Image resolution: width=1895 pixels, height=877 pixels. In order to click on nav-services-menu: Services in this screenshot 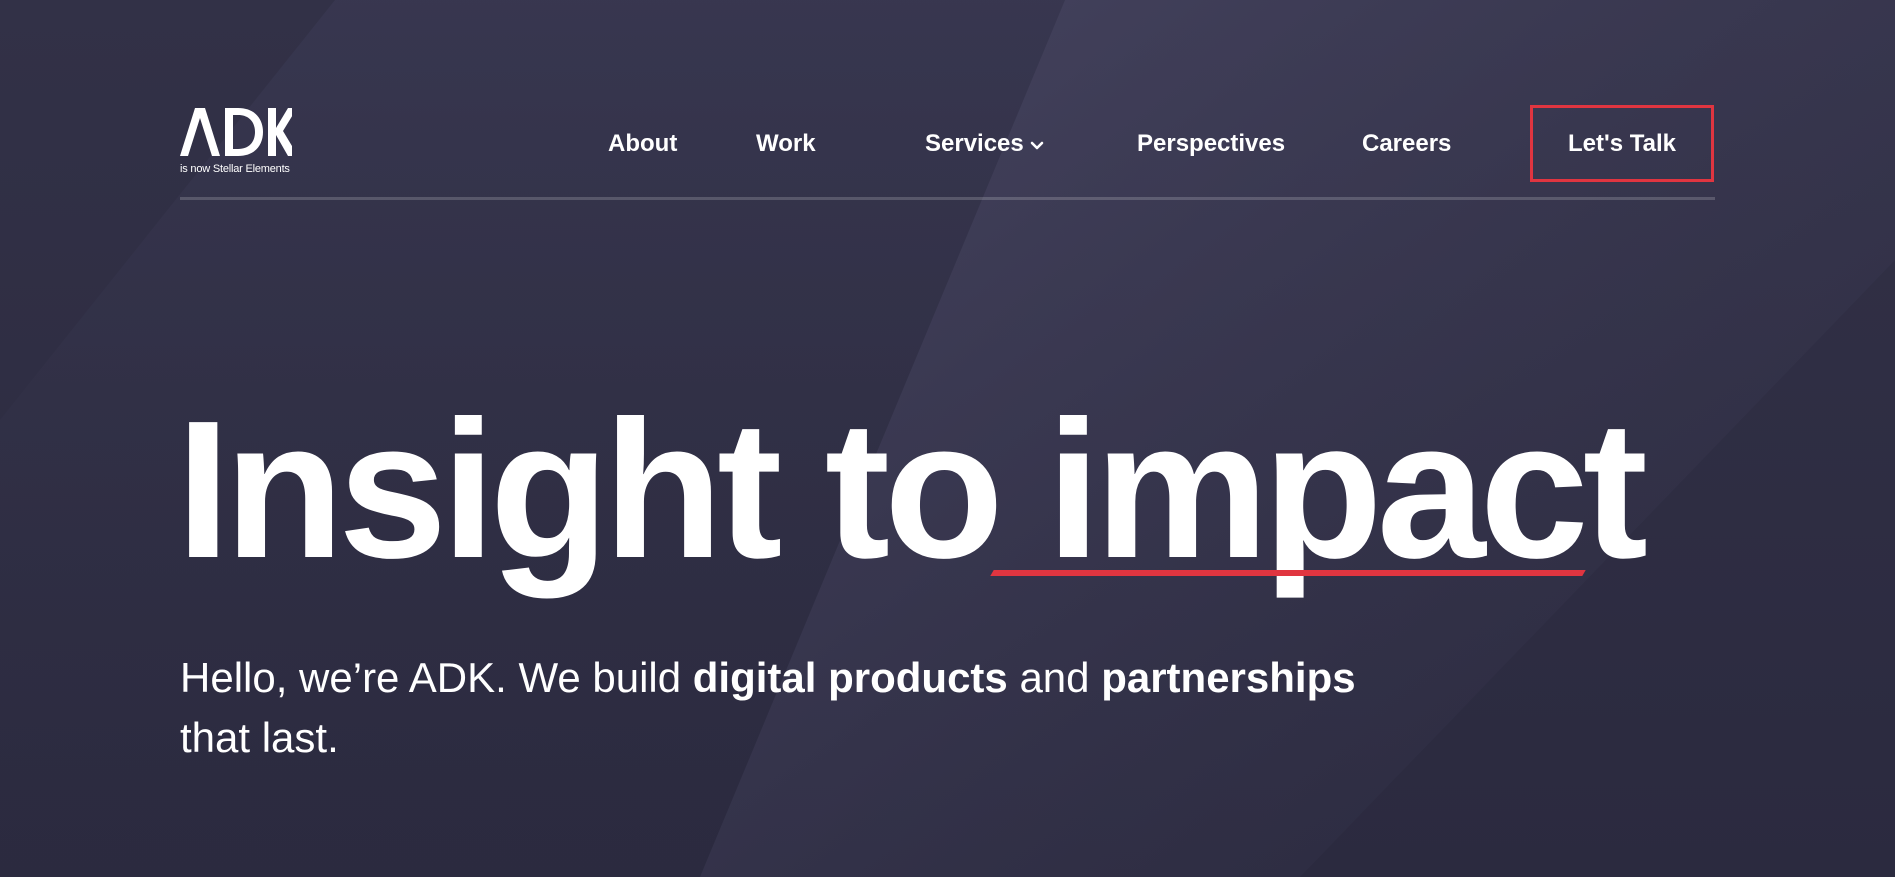, I will do `click(984, 144)`.